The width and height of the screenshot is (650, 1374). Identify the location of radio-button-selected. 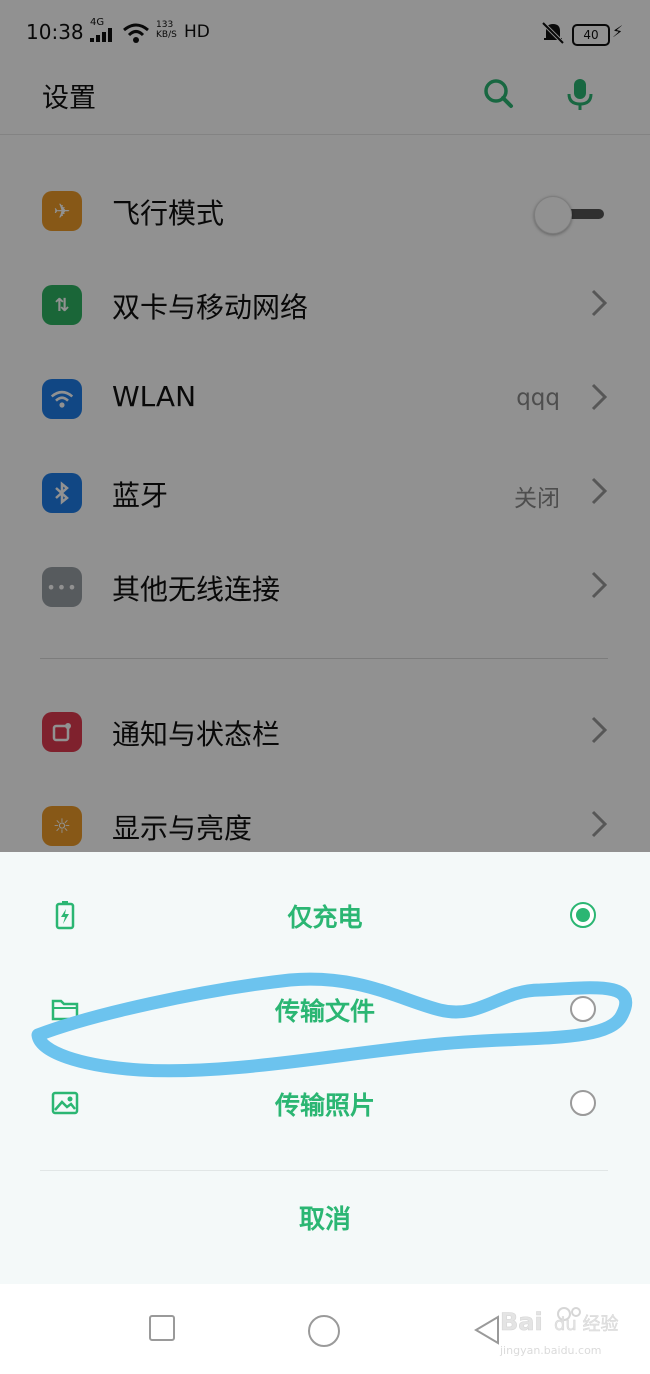
(583, 915).